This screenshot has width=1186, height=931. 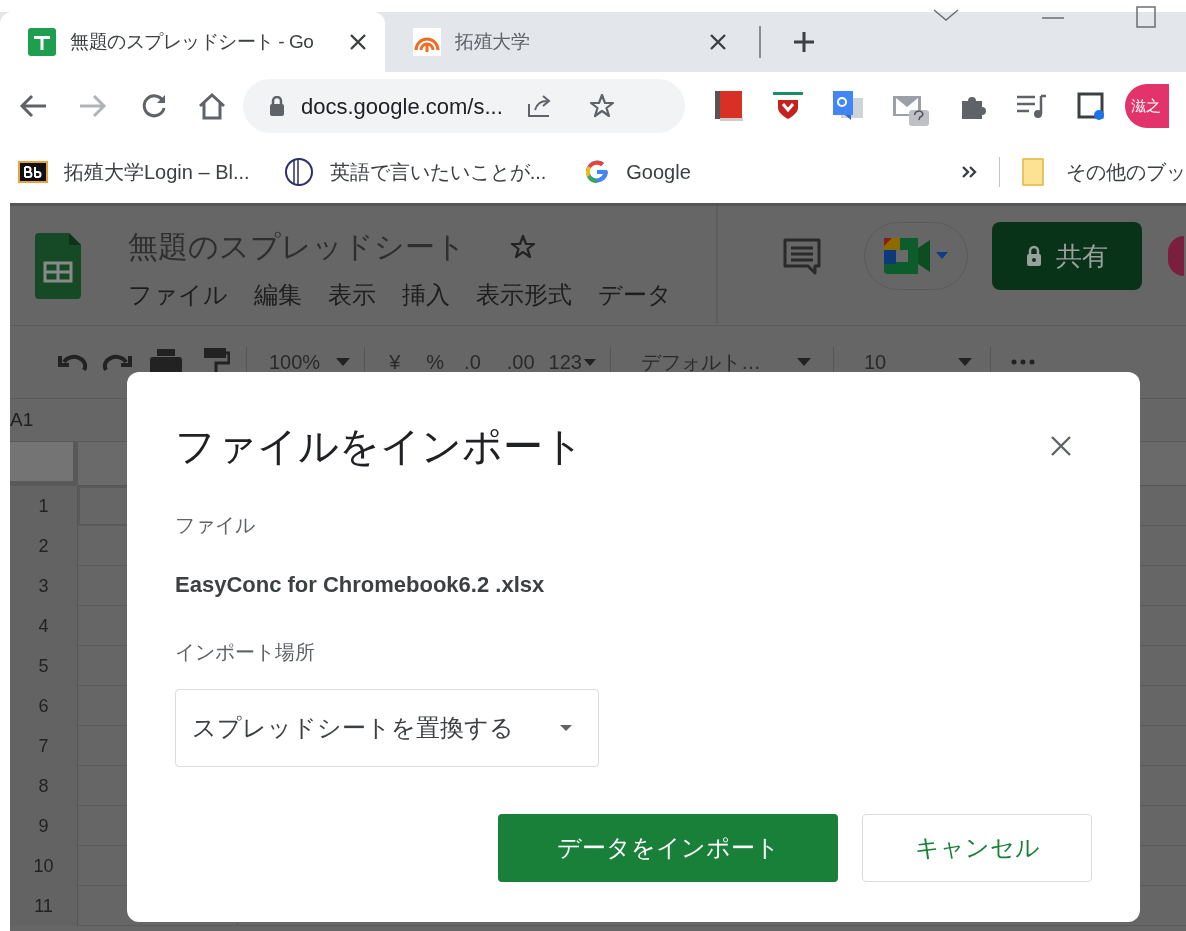 I want to click on more-formats-dropdown: 123, so click(x=572, y=362).